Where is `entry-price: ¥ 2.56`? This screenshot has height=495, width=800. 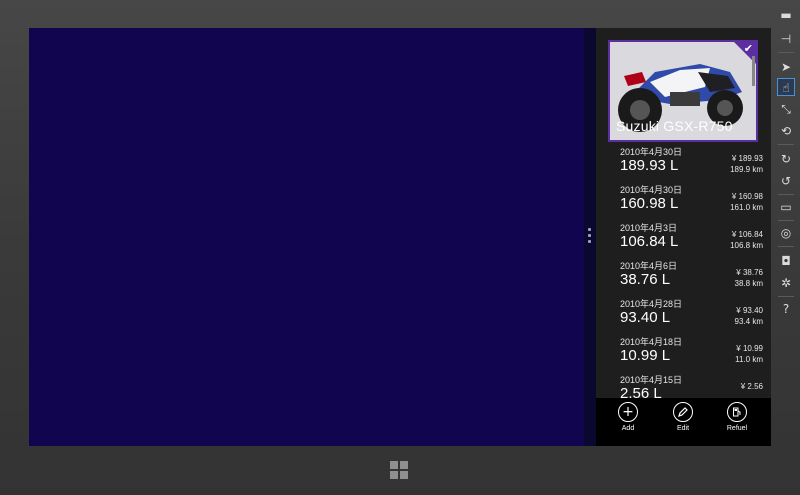
entry-price: ¥ 2.56 is located at coordinates (751, 386).